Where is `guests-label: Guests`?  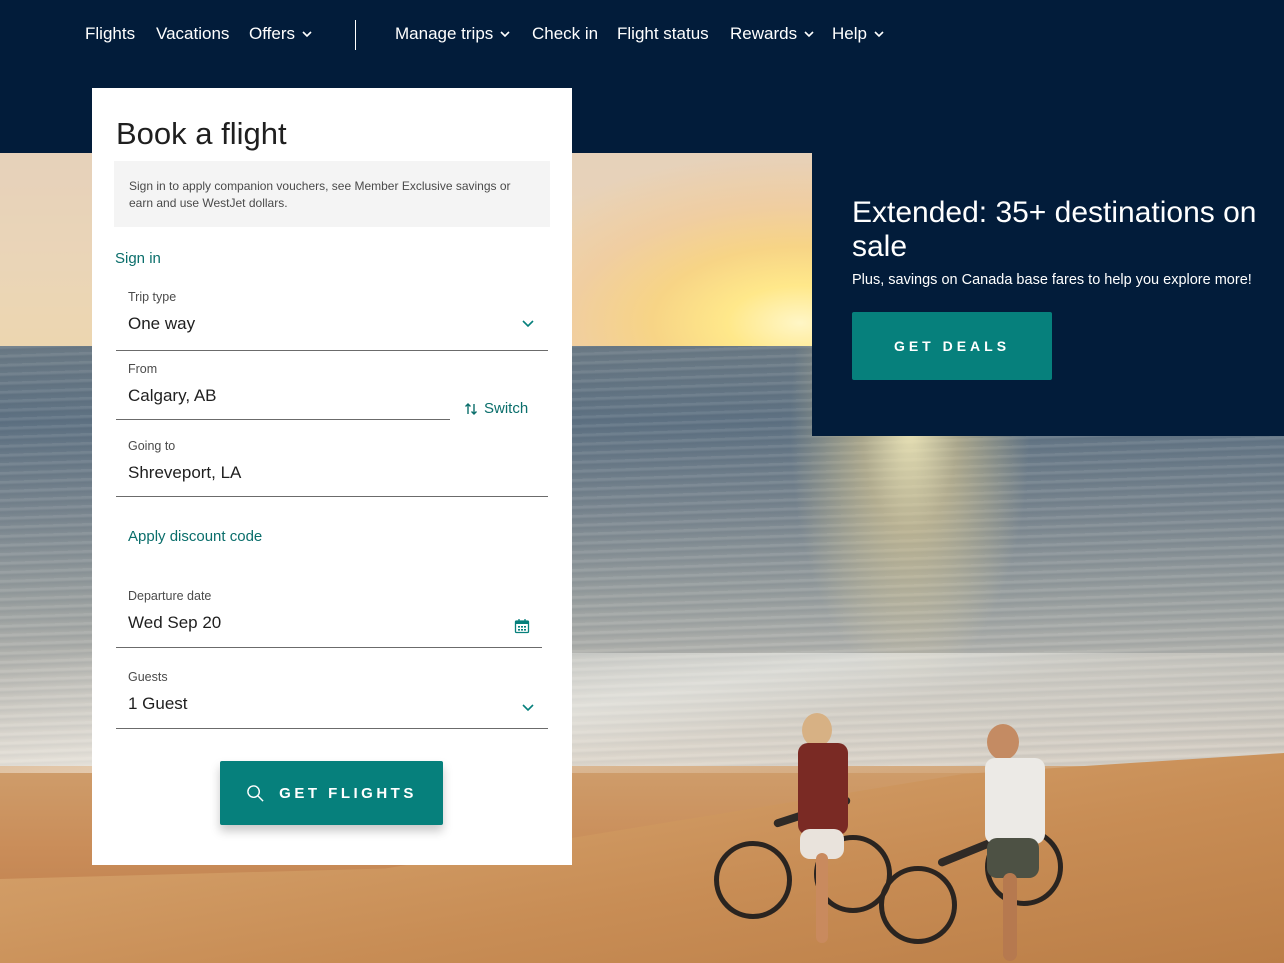 guests-label: Guests is located at coordinates (148, 677).